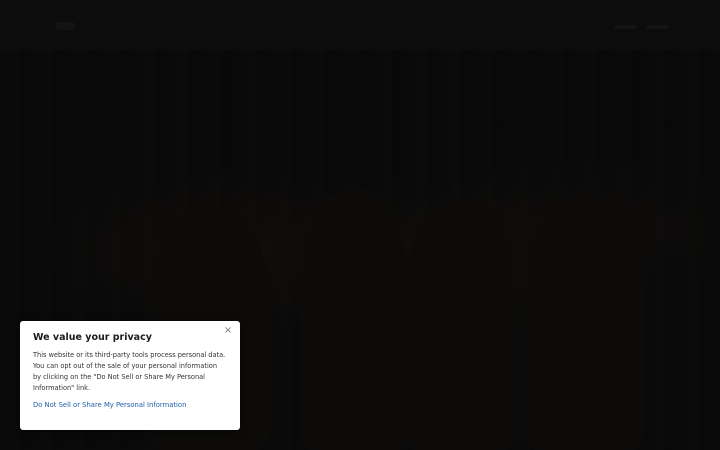  What do you see at coordinates (92, 337) in the screenshot?
I see `privacy-banner-title: We value your privacy` at bounding box center [92, 337].